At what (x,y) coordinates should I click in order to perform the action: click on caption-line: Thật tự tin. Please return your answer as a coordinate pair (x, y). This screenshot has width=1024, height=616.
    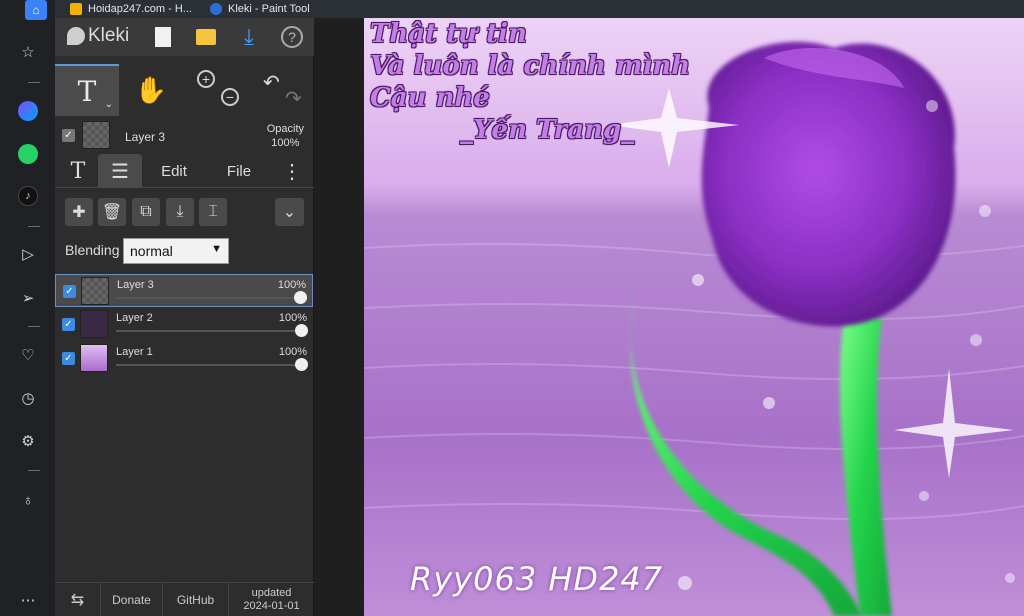
    Looking at the image, I should click on (448, 34).